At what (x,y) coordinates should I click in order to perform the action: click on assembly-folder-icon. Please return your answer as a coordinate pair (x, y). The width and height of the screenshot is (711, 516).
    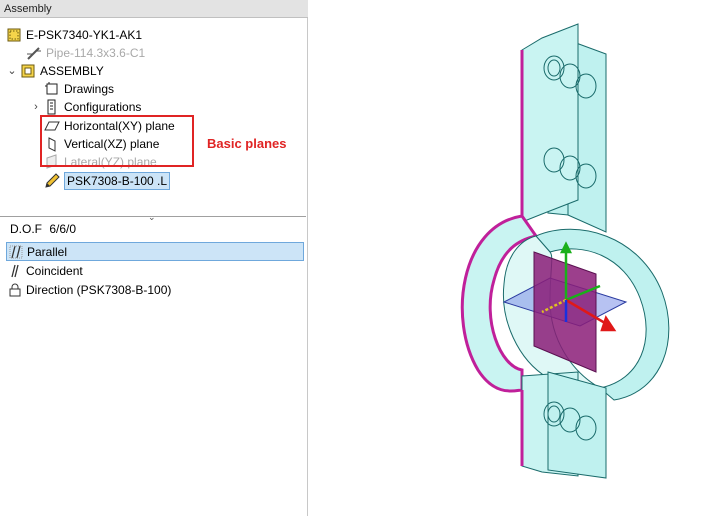
    Looking at the image, I should click on (28, 71).